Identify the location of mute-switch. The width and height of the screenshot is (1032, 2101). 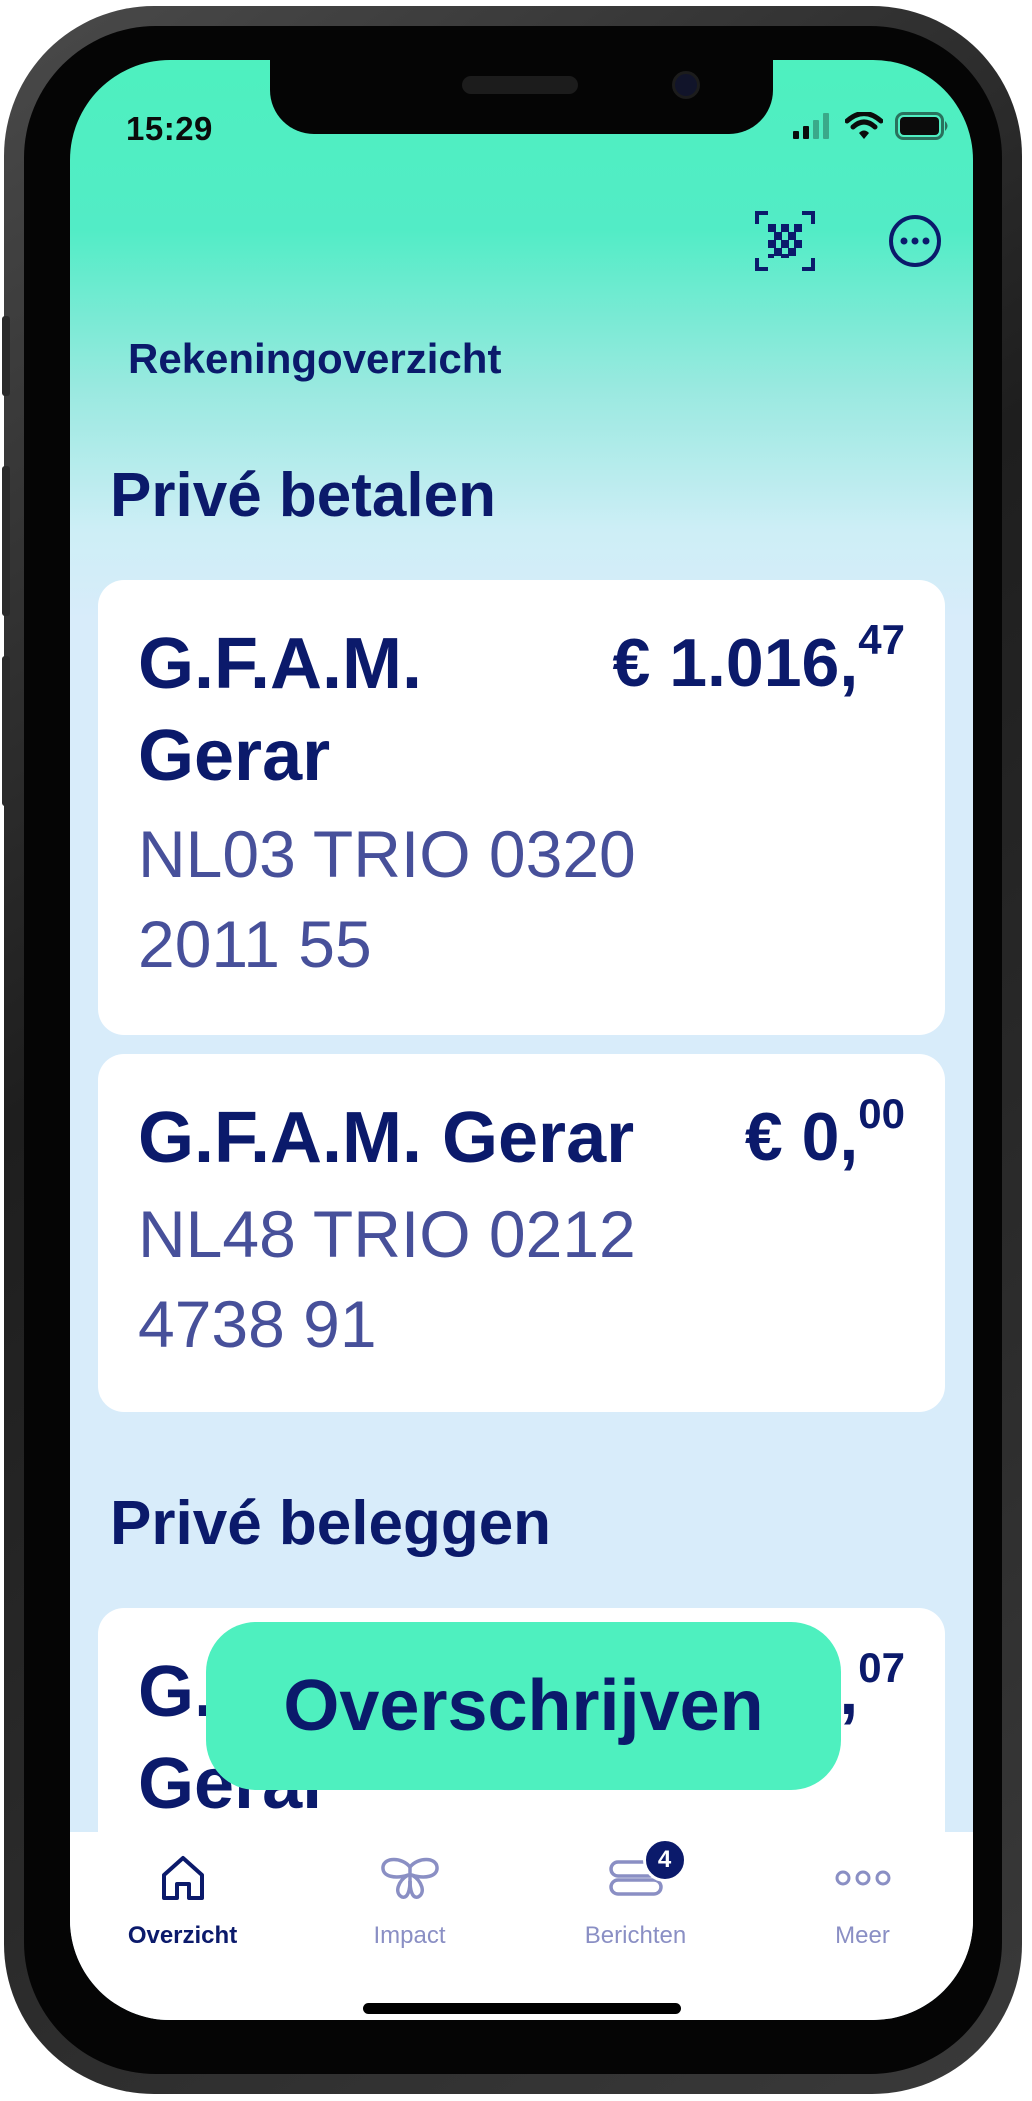
(6, 356).